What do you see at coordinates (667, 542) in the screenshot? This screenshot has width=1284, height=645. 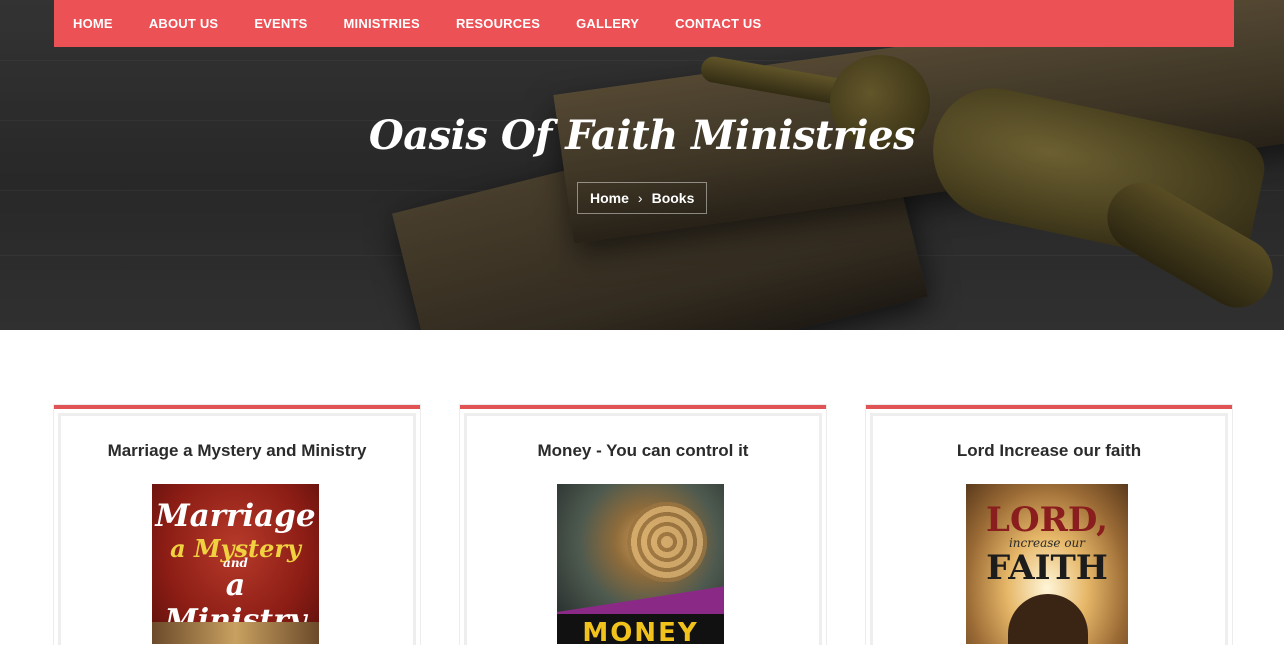 I see `coins-image` at bounding box center [667, 542].